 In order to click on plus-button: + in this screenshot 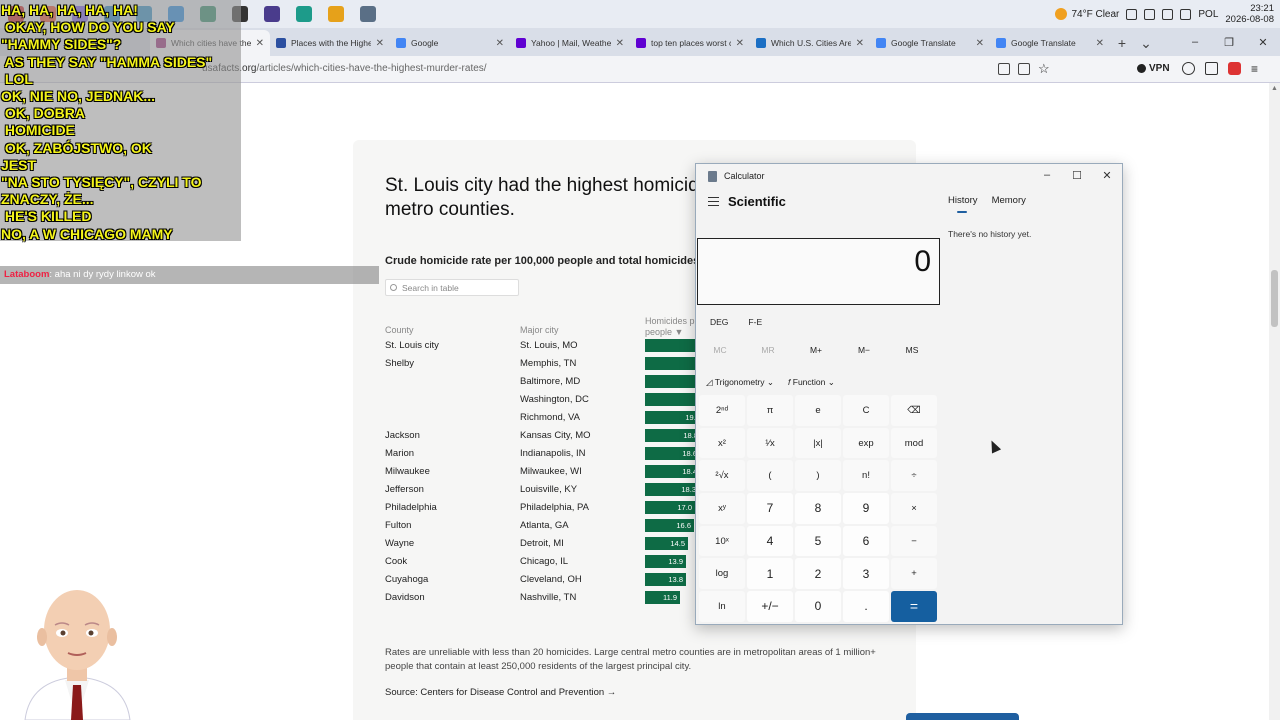, I will do `click(914, 574)`.